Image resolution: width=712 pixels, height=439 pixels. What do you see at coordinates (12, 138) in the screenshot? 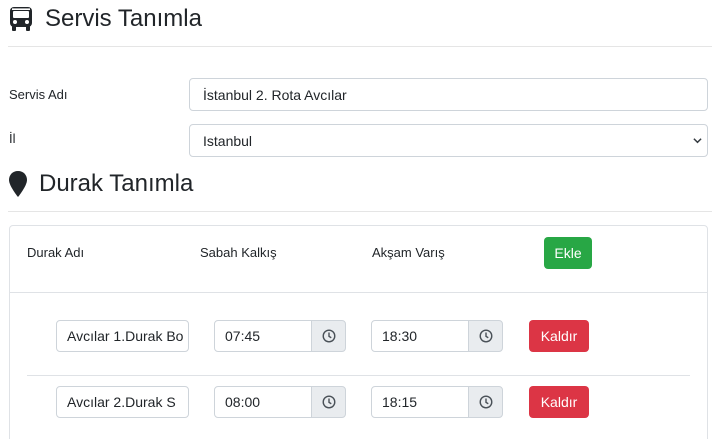
I see `city-label: İl` at bounding box center [12, 138].